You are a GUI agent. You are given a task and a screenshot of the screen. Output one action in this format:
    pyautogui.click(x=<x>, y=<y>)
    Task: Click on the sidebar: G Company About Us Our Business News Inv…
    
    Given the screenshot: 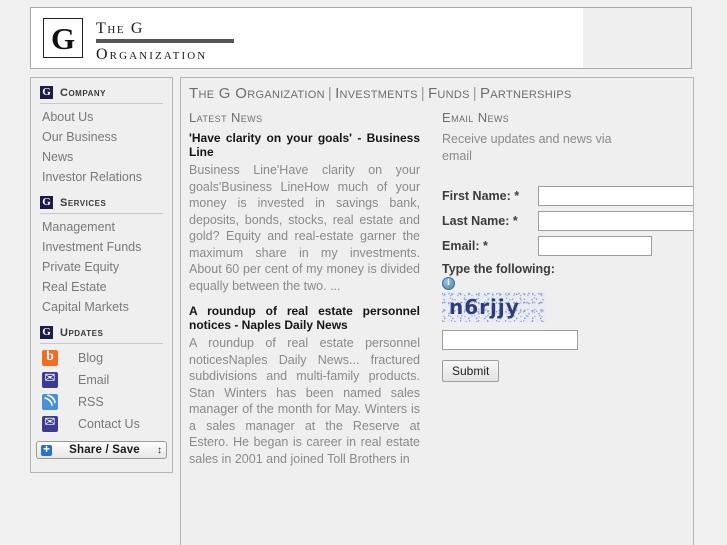 What is the action you would take?
    pyautogui.click(x=101, y=275)
    